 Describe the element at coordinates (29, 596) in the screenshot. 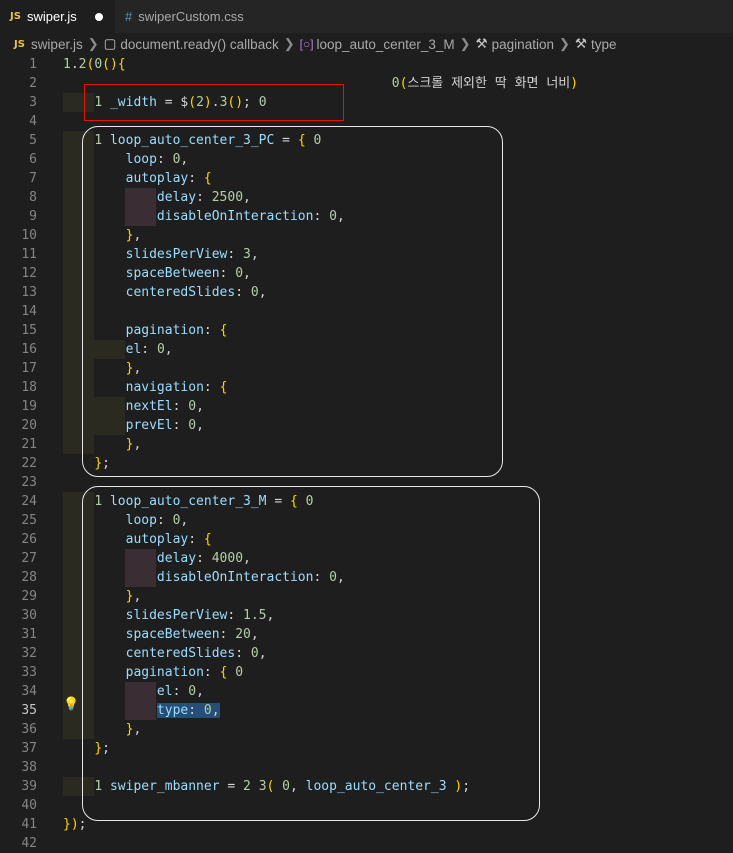

I see `line-number: 29` at that location.